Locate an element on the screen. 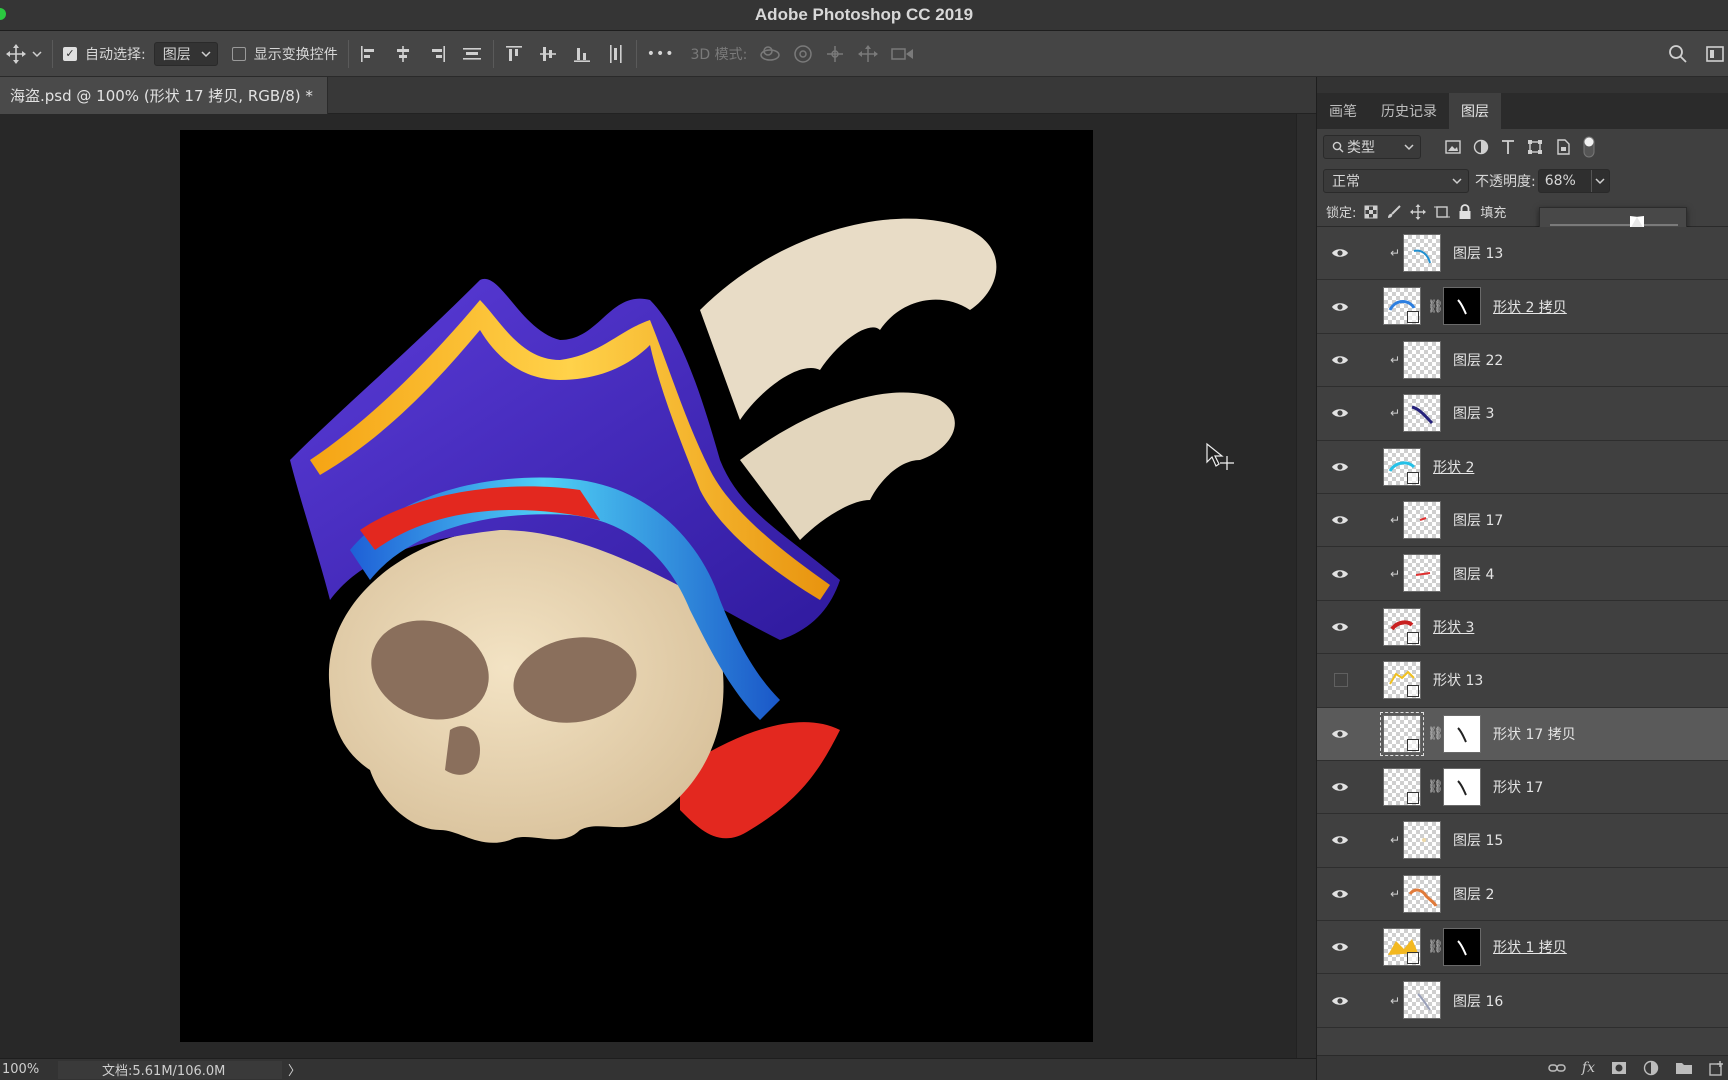 The height and width of the screenshot is (1080, 1728). layer-row: ↵ 图层 3 is located at coordinates (1522, 414).